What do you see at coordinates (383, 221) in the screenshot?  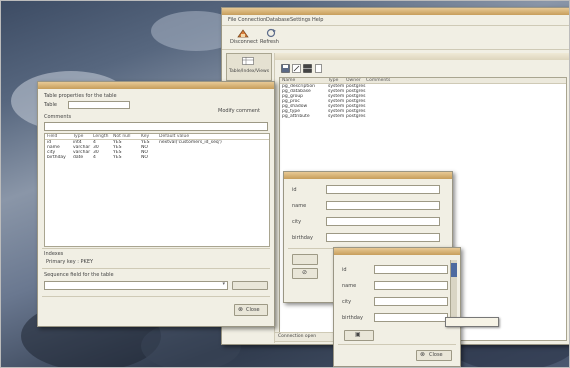 I see `record1-field-city` at bounding box center [383, 221].